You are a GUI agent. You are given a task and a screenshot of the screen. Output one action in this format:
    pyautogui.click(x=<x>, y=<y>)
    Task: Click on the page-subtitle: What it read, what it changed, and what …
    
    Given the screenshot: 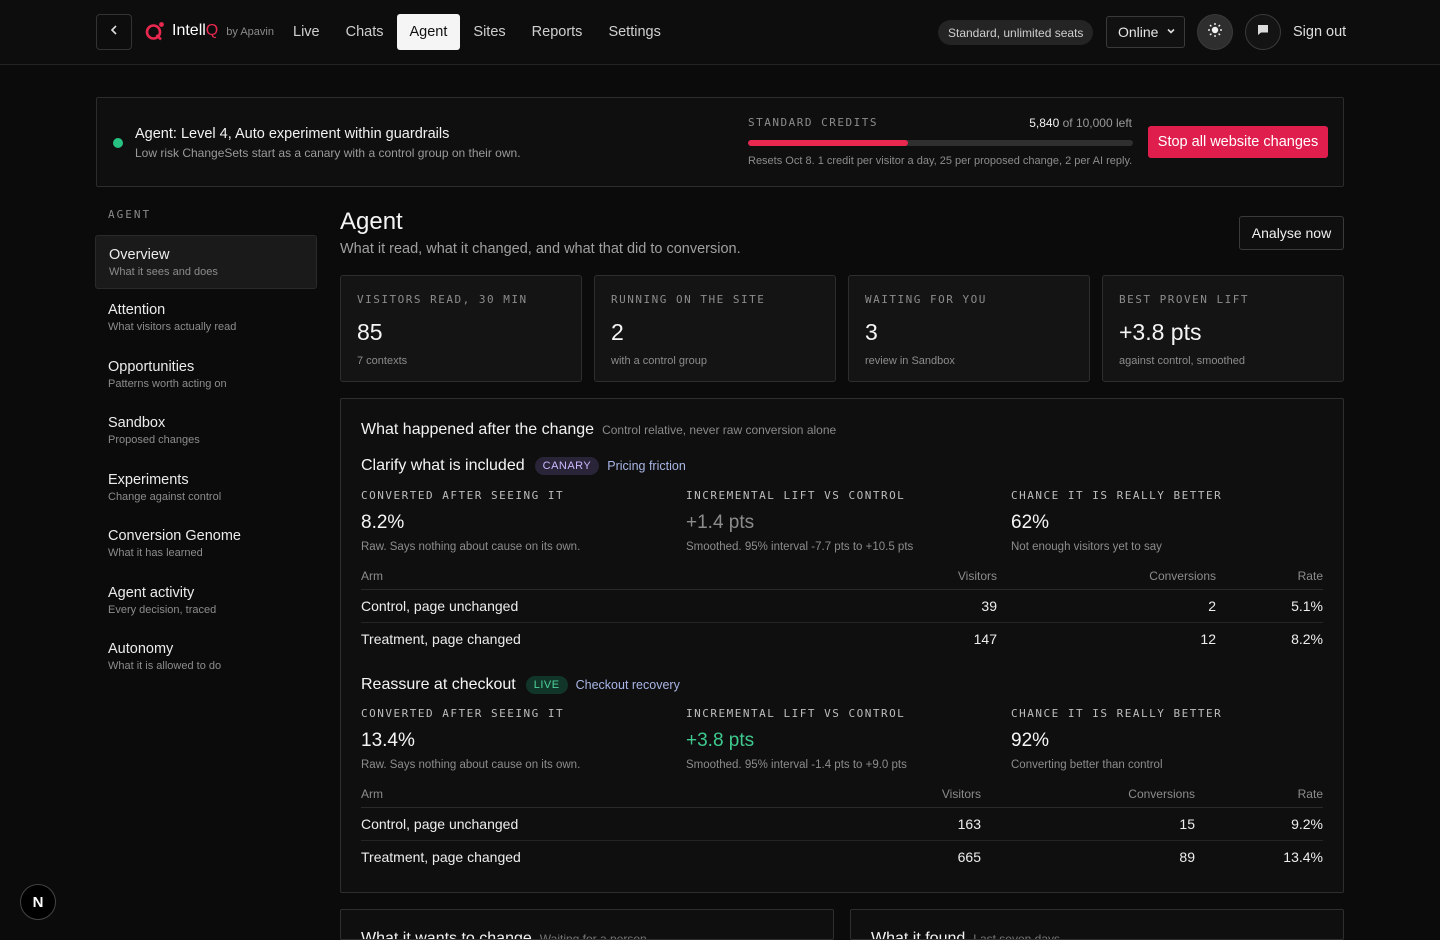 What is the action you would take?
    pyautogui.click(x=540, y=249)
    